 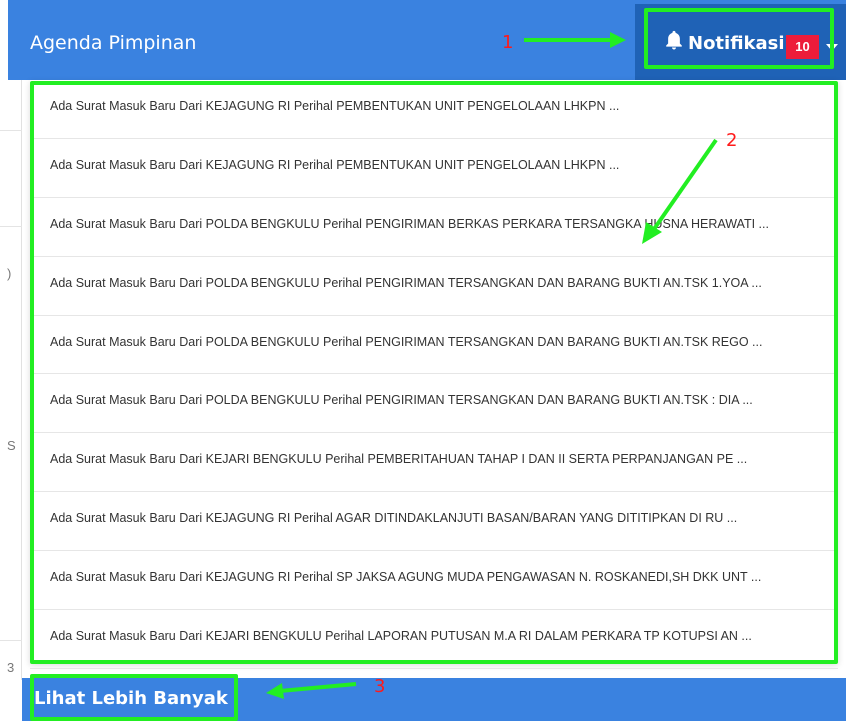 What do you see at coordinates (113, 43) in the screenshot?
I see `app-title: Agenda Pimpinan` at bounding box center [113, 43].